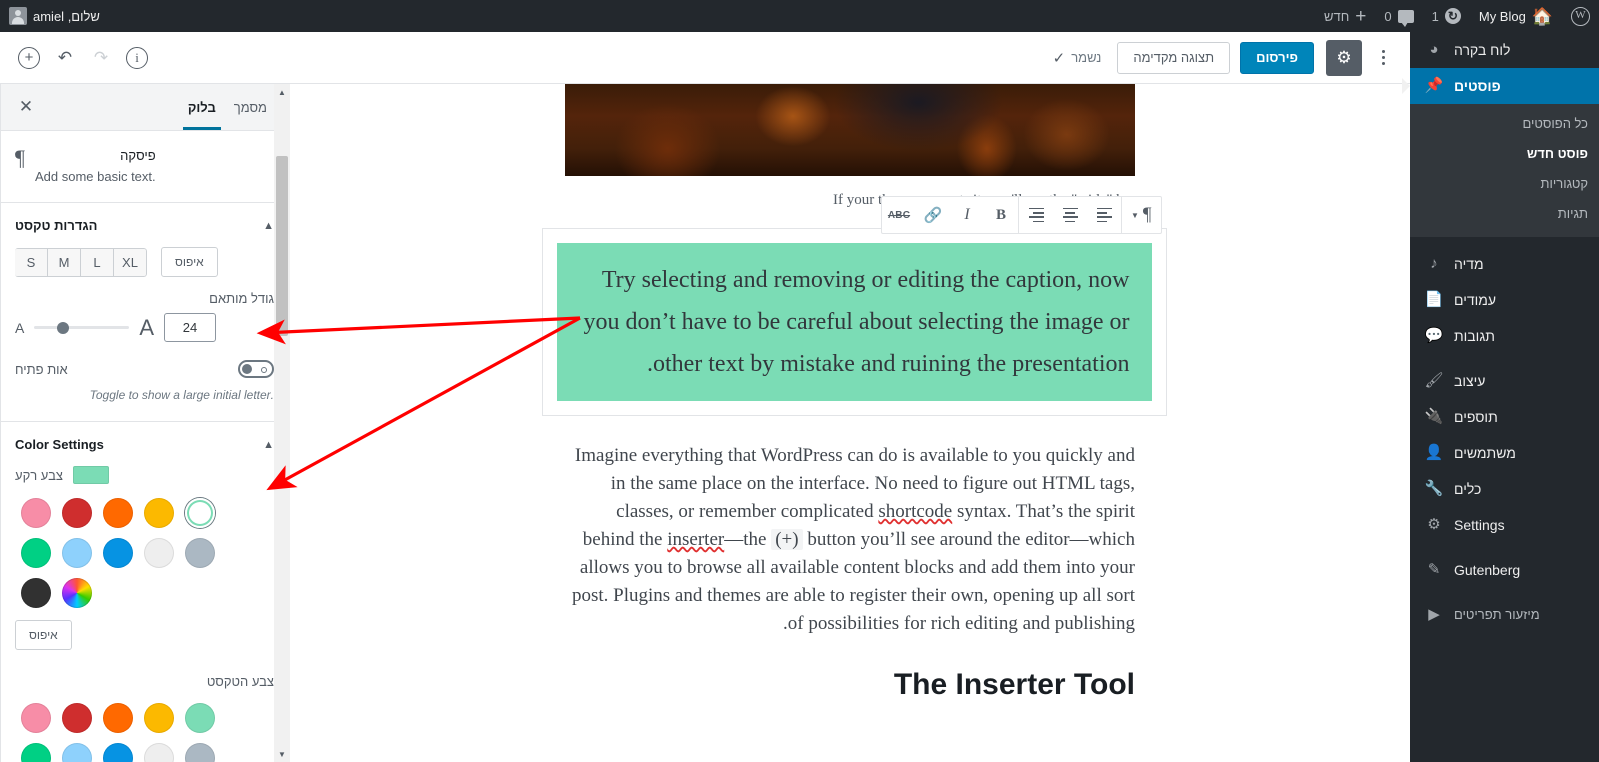 Image resolution: width=1599 pixels, height=762 pixels. I want to click on sidebar-item-media: מדיה ♪, so click(1504, 264).